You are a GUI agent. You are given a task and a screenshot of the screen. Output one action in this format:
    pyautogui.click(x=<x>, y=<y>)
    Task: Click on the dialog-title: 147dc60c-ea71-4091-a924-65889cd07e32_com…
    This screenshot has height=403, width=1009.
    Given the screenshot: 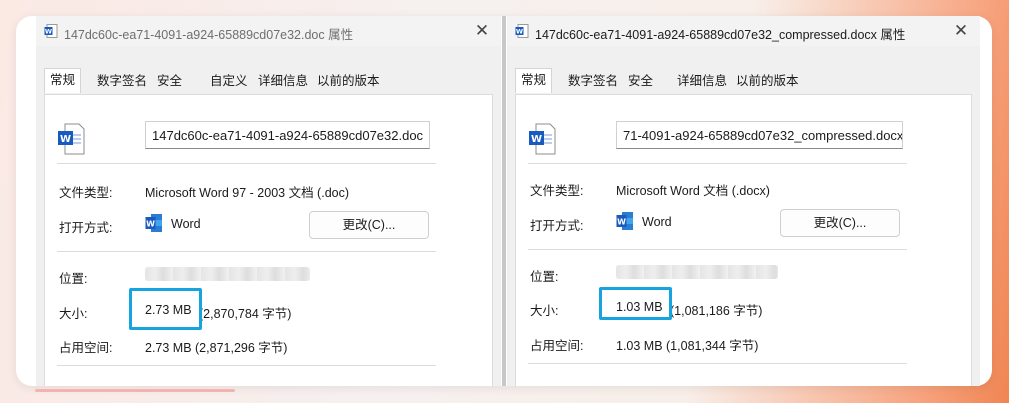 What is the action you would take?
    pyautogui.click(x=720, y=35)
    